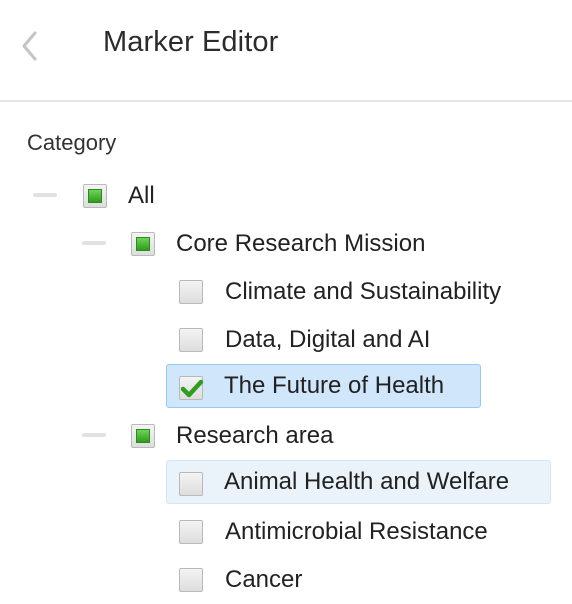 This screenshot has width=572, height=604. I want to click on checkbox-research-area, so click(143, 436).